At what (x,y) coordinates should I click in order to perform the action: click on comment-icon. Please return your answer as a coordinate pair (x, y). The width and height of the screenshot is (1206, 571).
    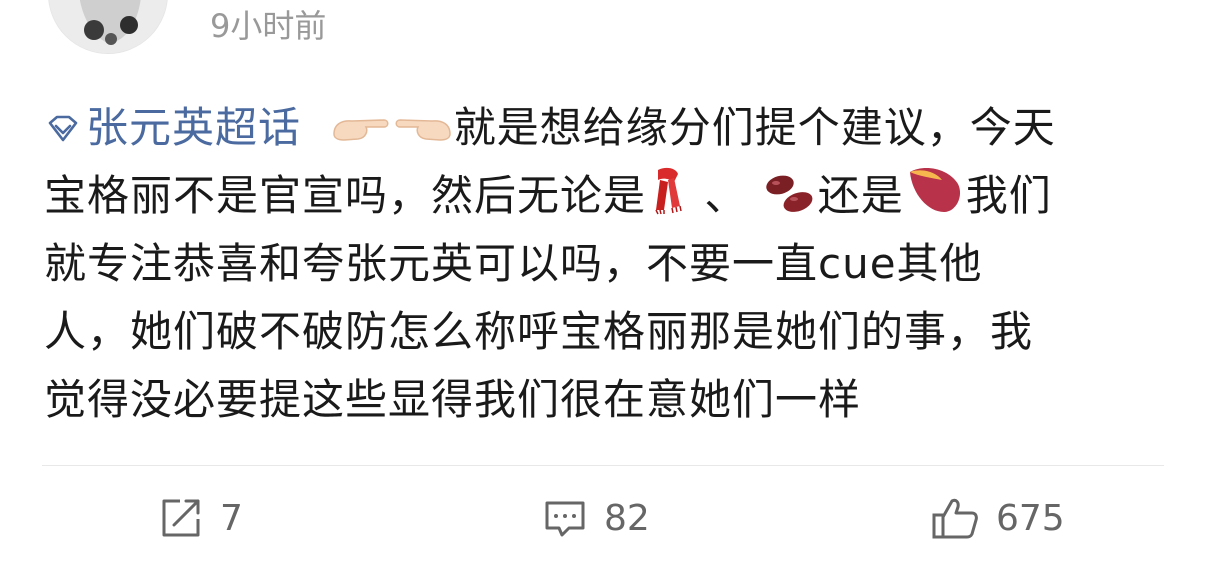
    Looking at the image, I should click on (565, 519).